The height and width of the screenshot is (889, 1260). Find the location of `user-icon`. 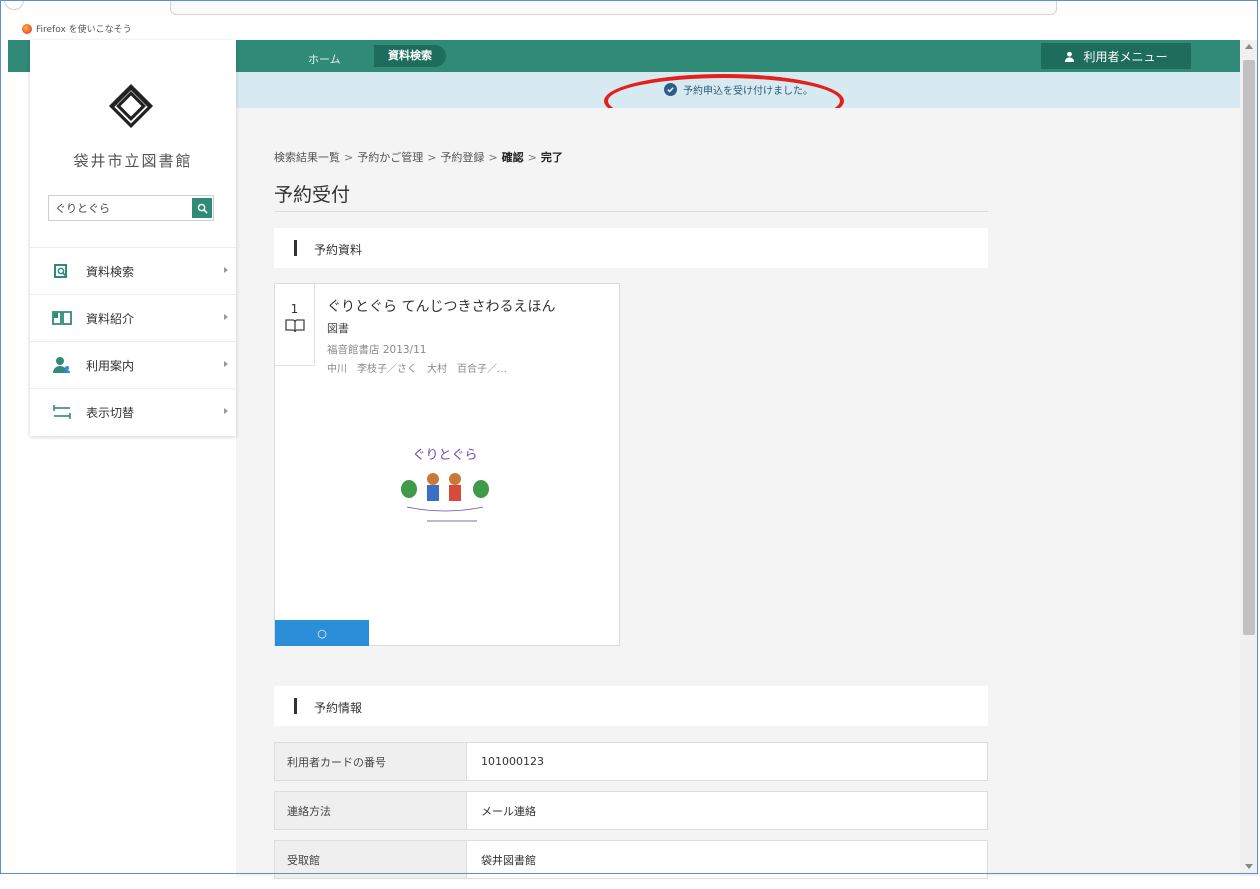

user-icon is located at coordinates (1070, 56).